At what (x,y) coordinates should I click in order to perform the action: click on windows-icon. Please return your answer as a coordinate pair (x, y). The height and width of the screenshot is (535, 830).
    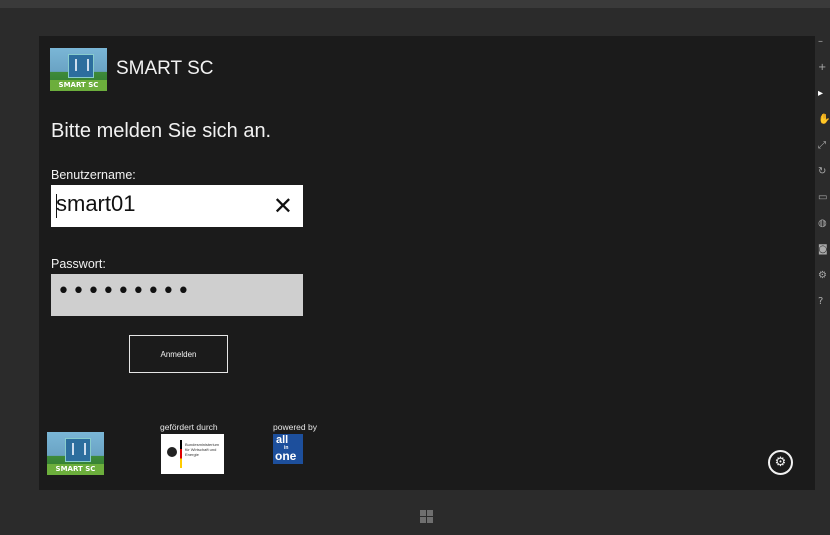
    Looking at the image, I should click on (426, 516).